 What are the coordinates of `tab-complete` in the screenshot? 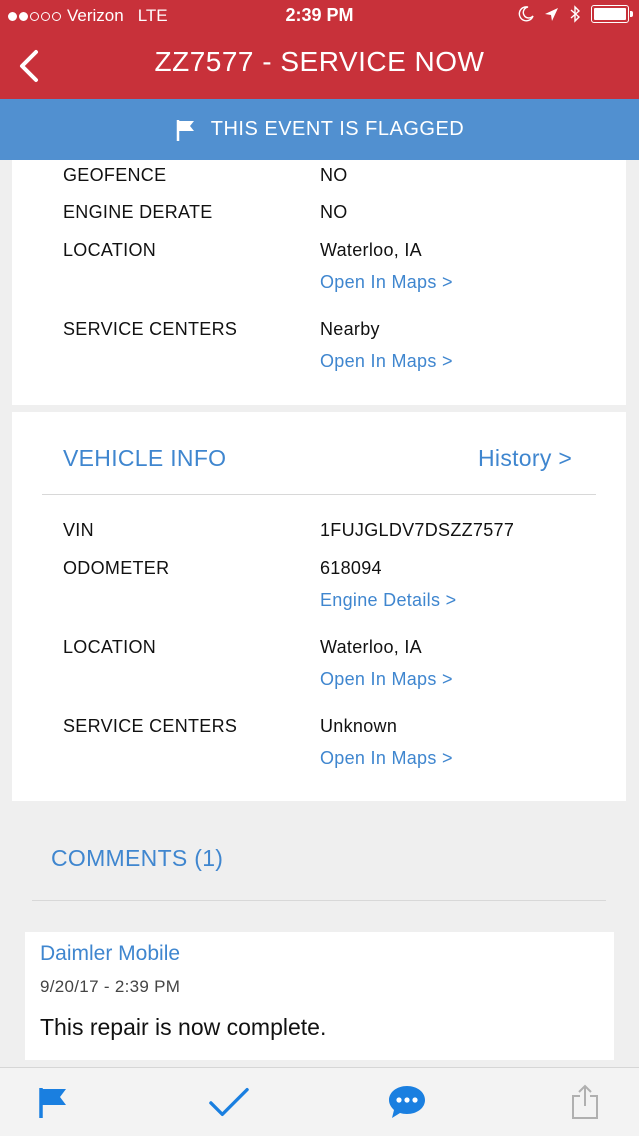 It's located at (229, 1102).